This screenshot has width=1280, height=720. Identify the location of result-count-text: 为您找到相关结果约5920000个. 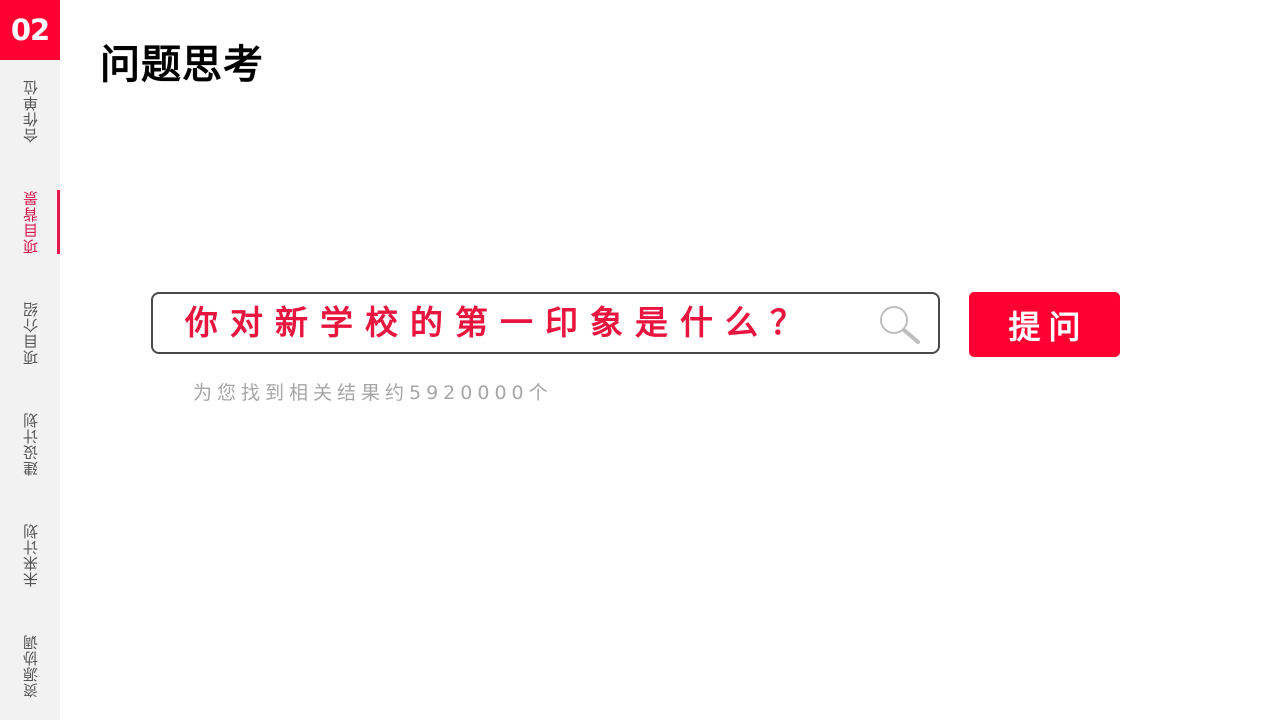
(373, 393).